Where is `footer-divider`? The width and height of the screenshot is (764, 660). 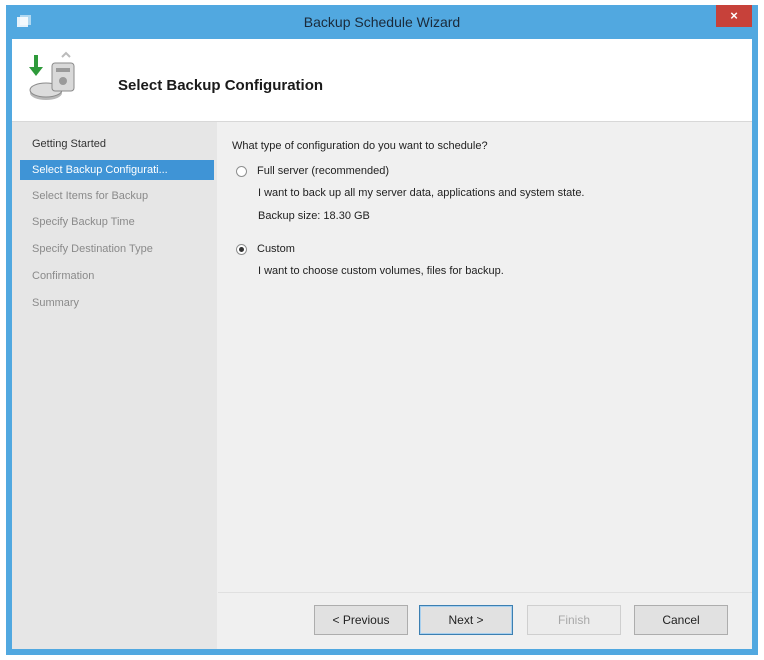
footer-divider is located at coordinates (485, 592).